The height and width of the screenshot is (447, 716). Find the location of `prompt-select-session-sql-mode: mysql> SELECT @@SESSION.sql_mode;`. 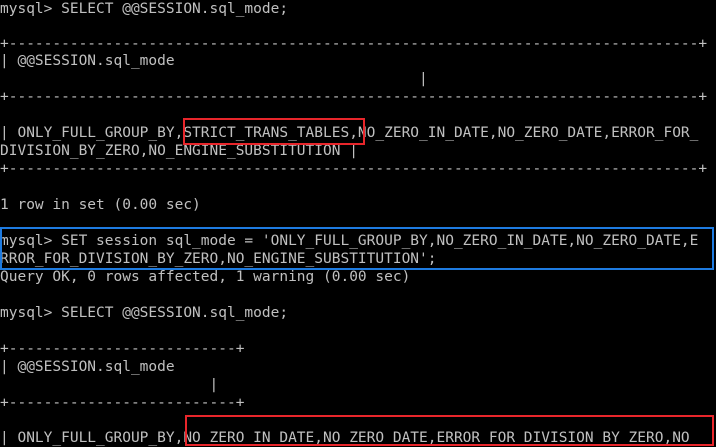

prompt-select-session-sql-mode: mysql> SELECT @@SESSION.sql_mode; is located at coordinates (144, 9).